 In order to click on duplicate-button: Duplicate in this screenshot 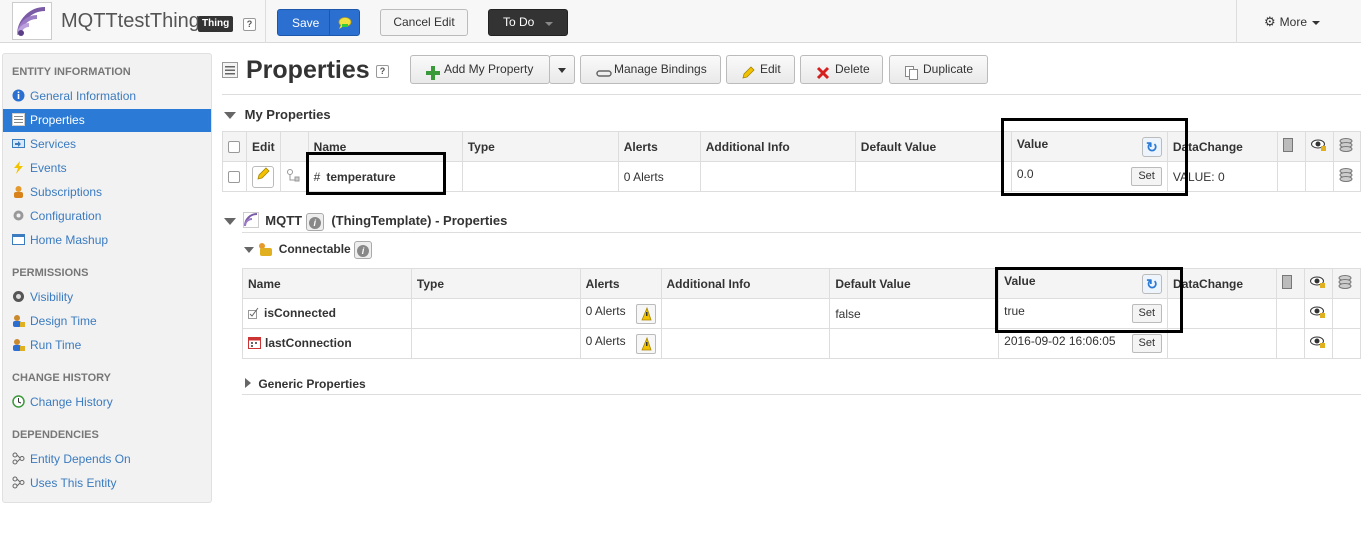, I will do `click(938, 69)`.